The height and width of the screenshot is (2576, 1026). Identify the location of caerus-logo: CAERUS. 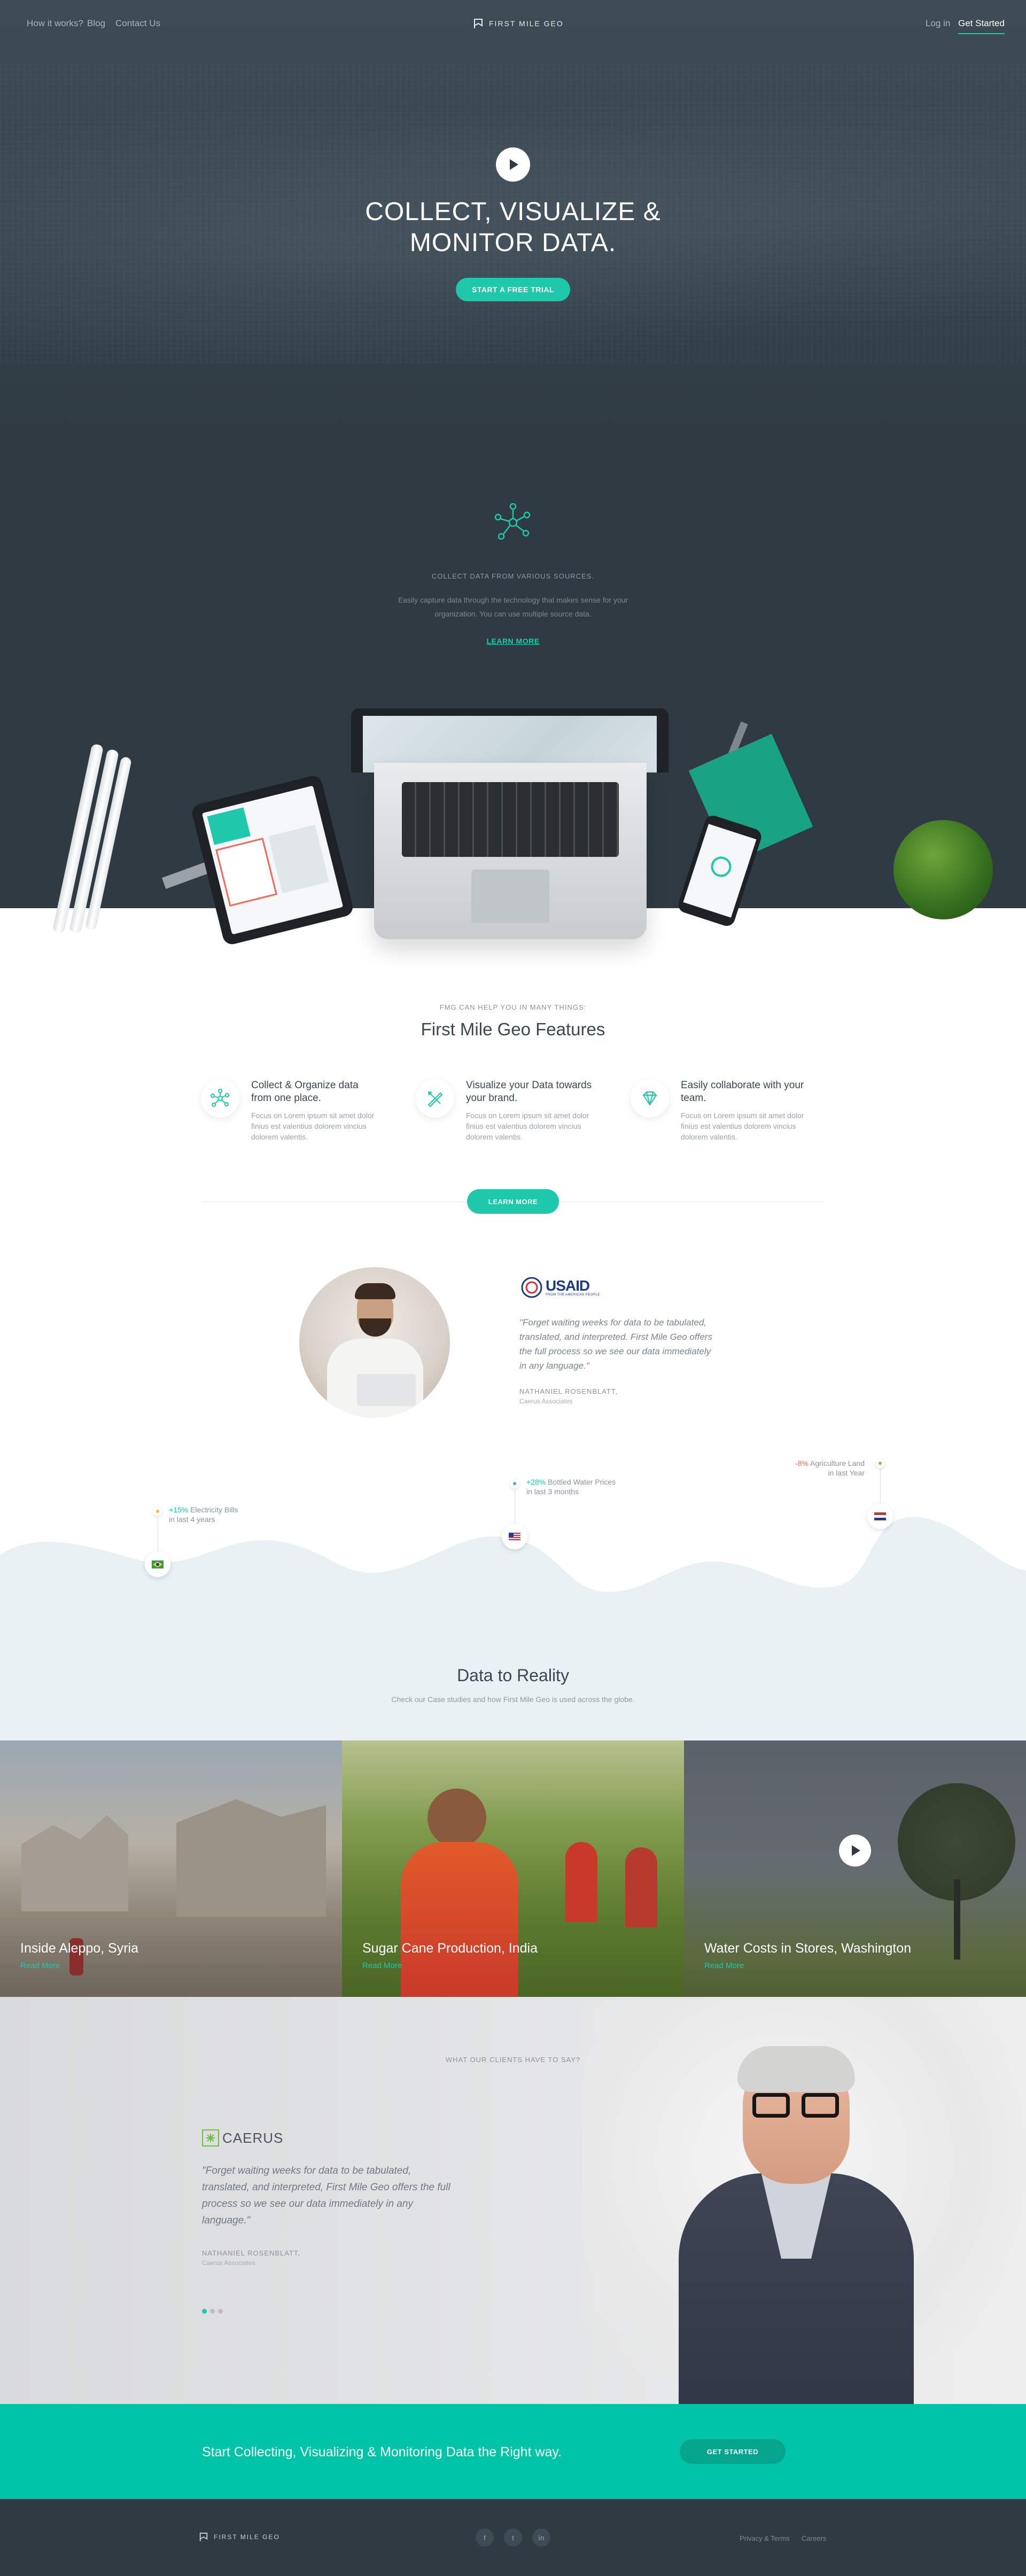
(243, 2137).